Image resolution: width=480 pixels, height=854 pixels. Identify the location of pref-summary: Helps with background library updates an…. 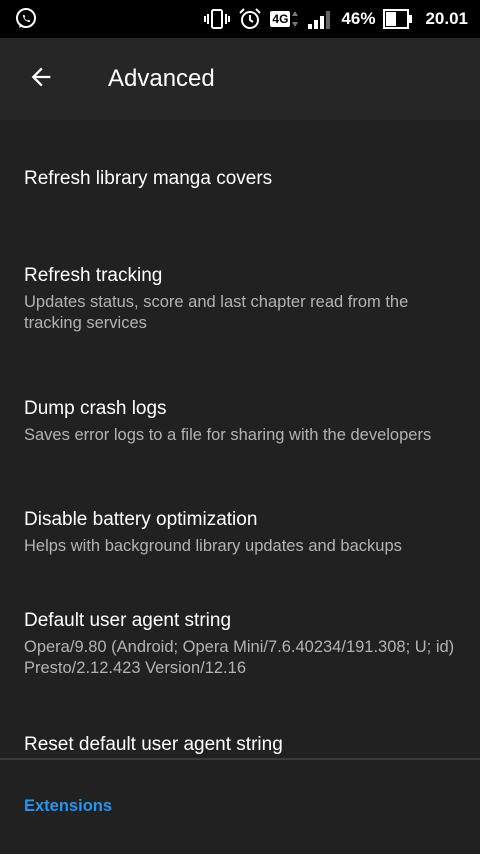
(213, 545).